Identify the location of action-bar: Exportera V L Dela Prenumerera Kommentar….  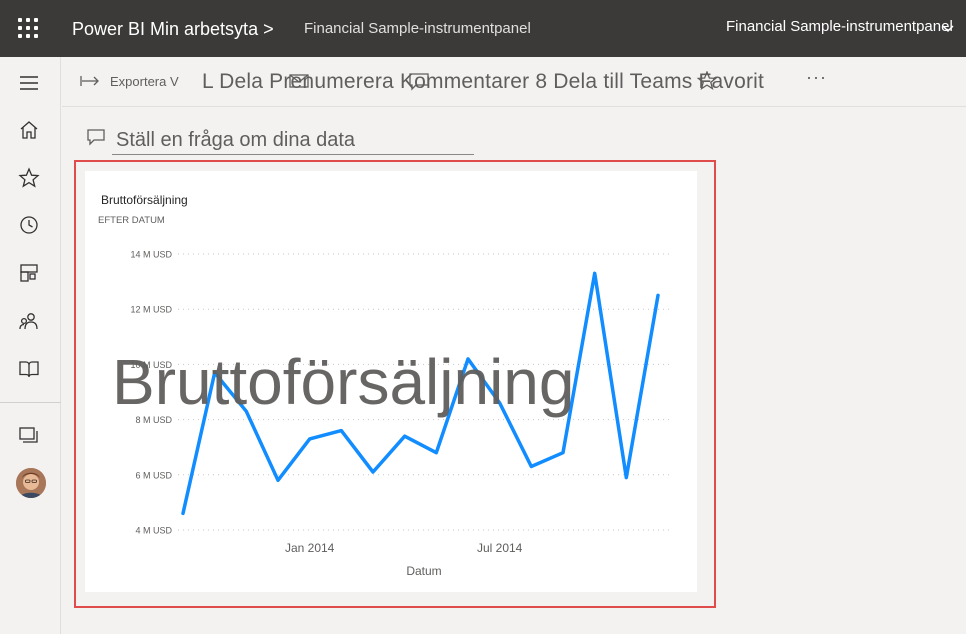
(514, 82).